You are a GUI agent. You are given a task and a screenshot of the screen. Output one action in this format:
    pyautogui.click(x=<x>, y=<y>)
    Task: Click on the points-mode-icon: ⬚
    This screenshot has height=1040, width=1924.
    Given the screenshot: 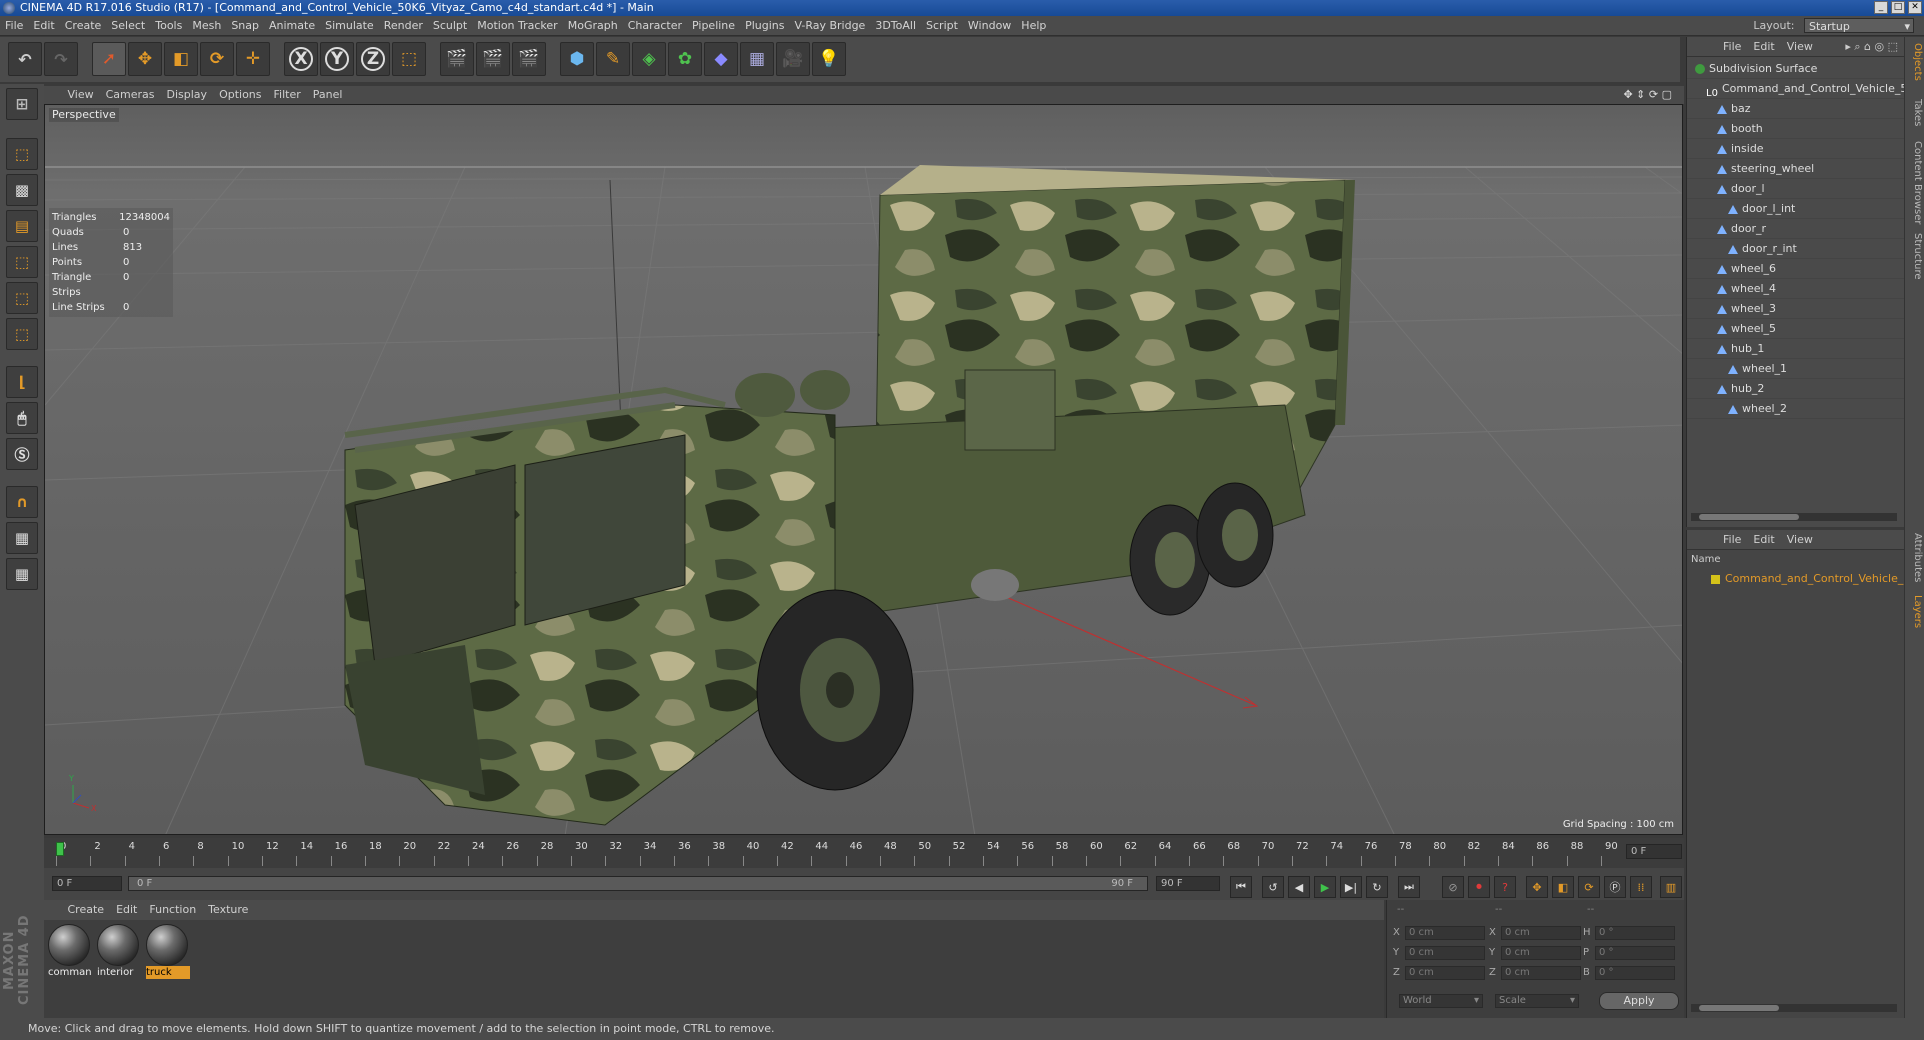 What is the action you would take?
    pyautogui.click(x=22, y=262)
    